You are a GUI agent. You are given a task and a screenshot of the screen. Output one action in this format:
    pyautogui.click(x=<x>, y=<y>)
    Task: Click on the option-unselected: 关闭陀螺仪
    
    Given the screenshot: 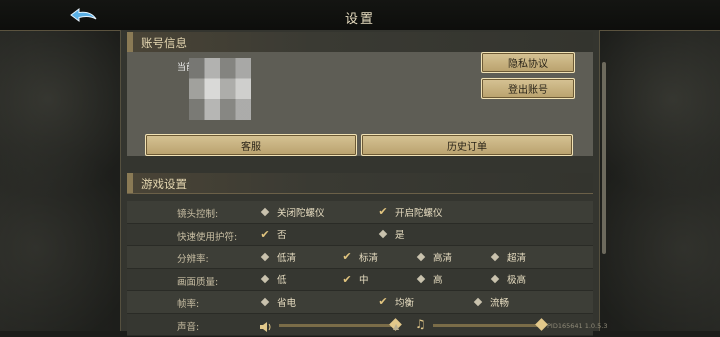 What is the action you would take?
    pyautogui.click(x=292, y=212)
    